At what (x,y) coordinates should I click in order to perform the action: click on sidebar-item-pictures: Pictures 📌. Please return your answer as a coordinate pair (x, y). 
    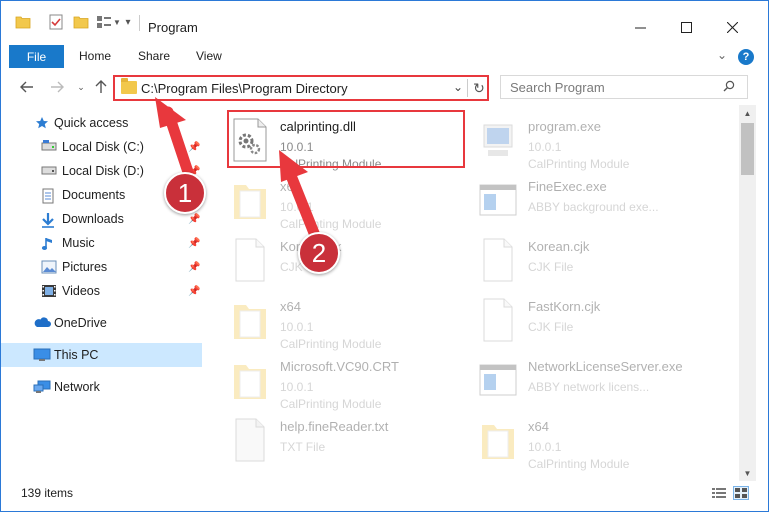
    Looking at the image, I should click on (101, 267).